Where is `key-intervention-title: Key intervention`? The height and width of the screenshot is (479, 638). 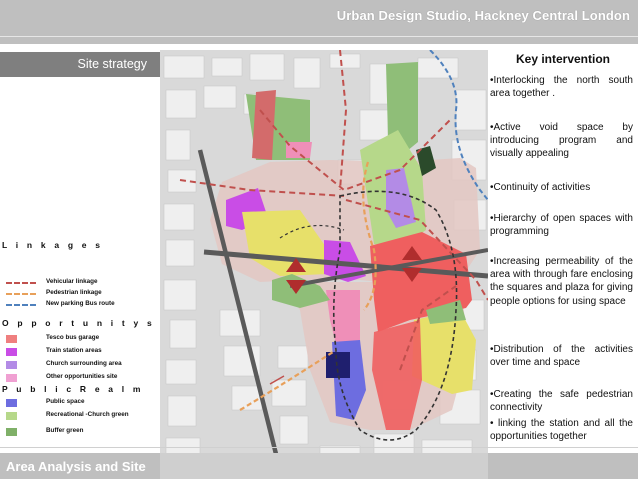
key-intervention-title: Key intervention is located at coordinates (563, 59).